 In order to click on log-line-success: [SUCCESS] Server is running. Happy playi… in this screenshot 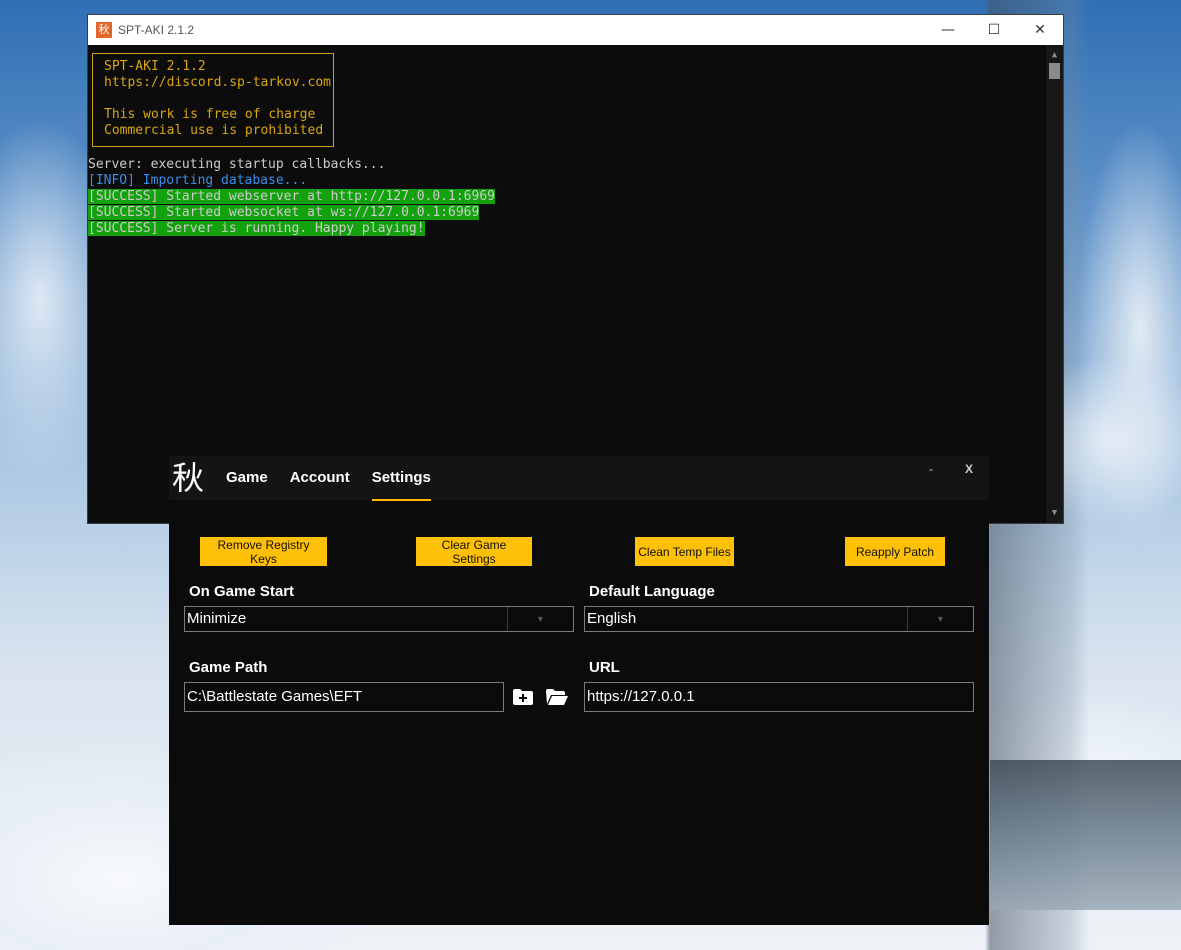, I will do `click(291, 229)`.